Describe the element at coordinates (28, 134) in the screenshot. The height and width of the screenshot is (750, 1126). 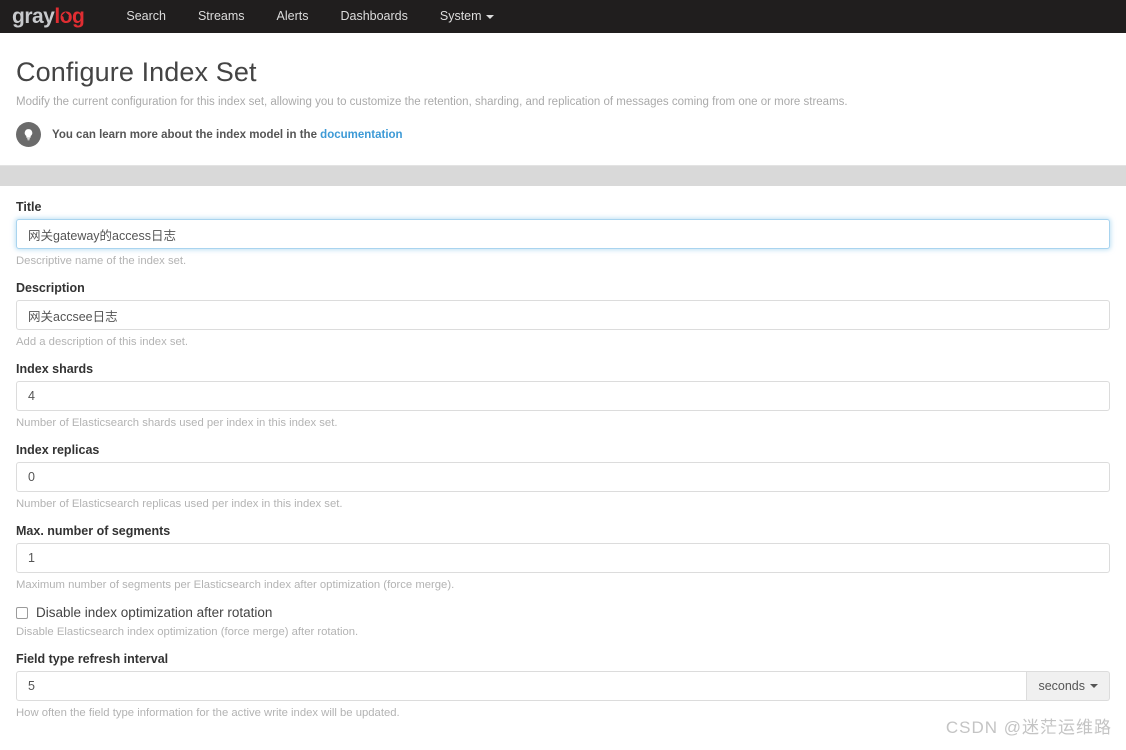
I see `lightbulb-icon` at that location.